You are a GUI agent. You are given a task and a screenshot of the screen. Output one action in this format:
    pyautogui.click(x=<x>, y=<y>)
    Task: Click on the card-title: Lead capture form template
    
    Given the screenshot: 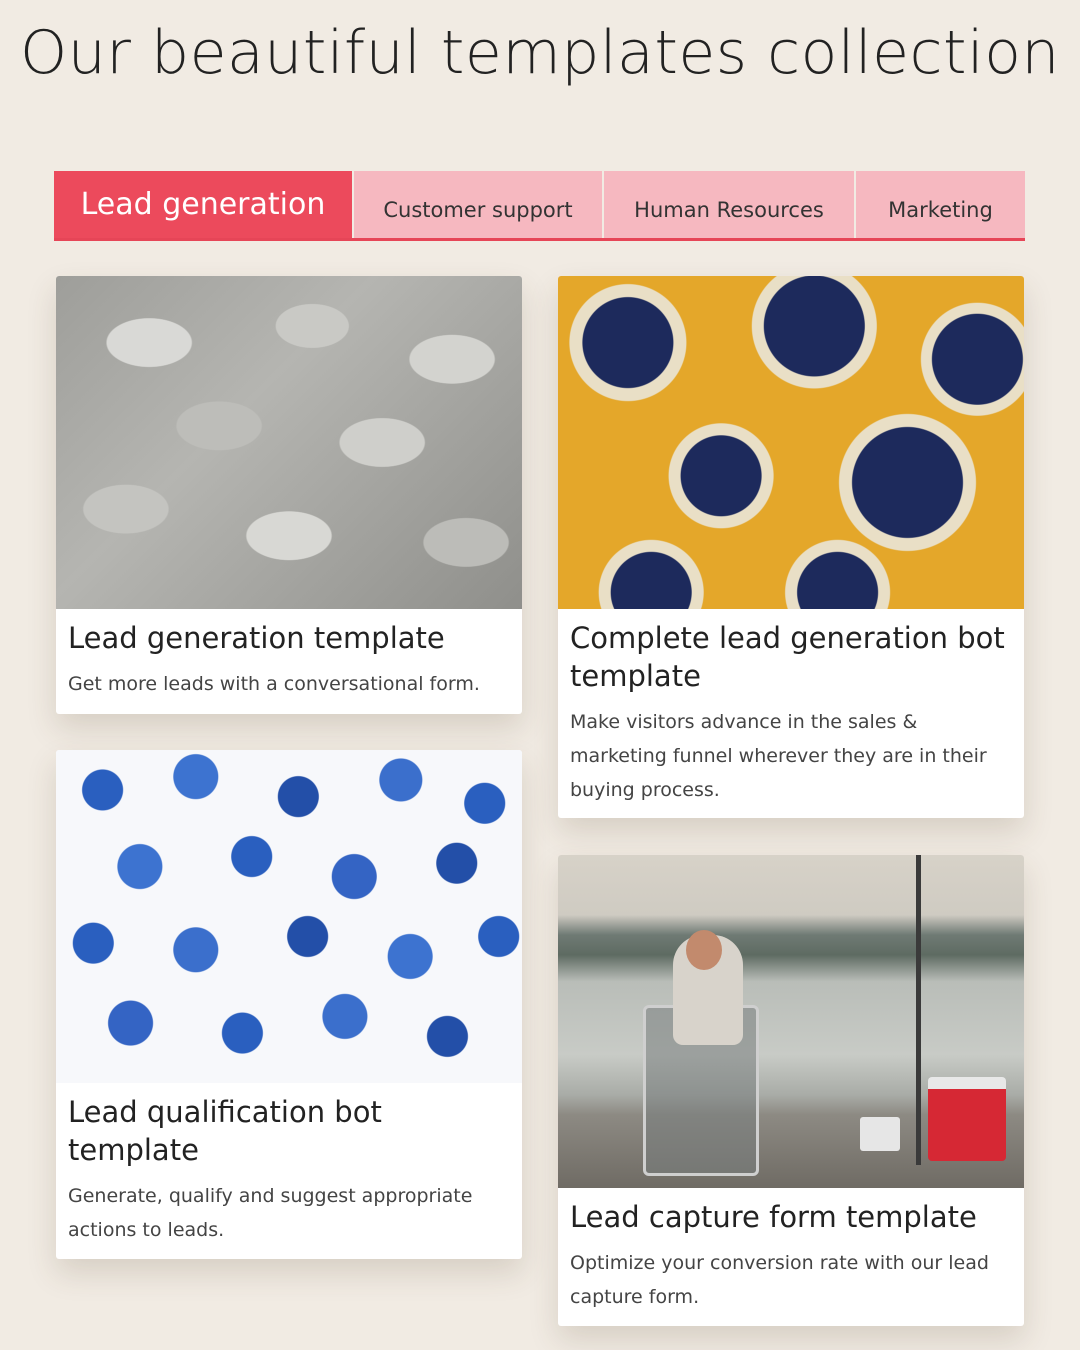 What is the action you would take?
    pyautogui.click(x=773, y=1217)
    